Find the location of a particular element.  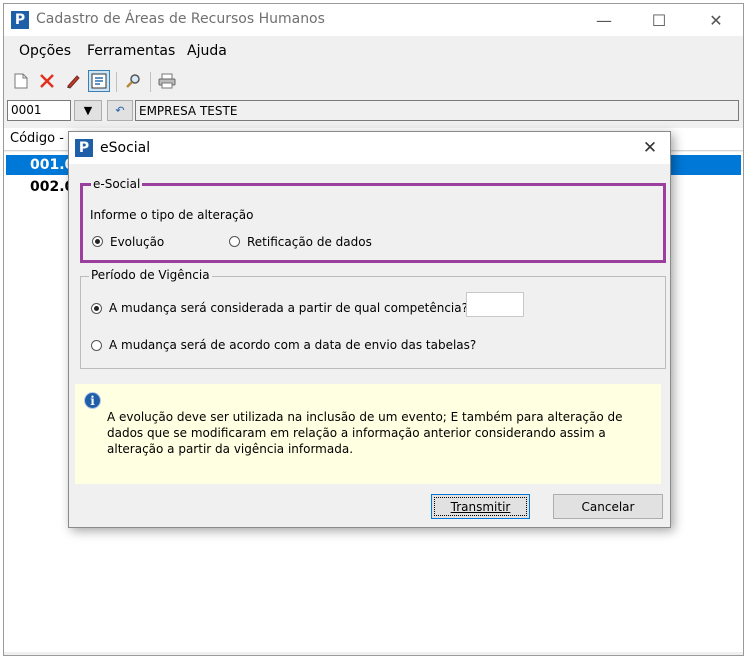

dialog-title: eSocial is located at coordinates (125, 148).